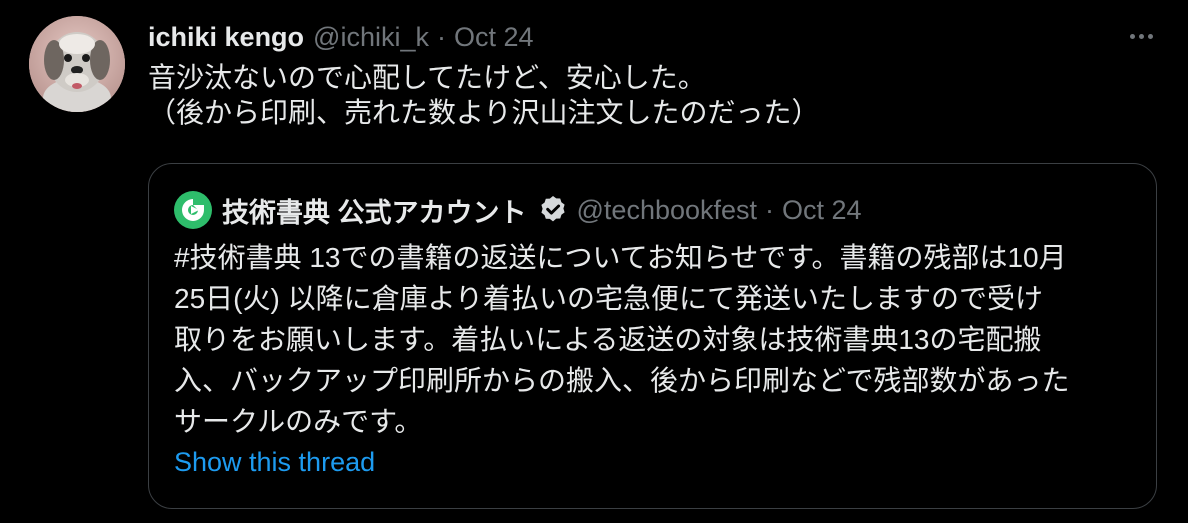 This screenshot has height=523, width=1188. I want to click on techbookfest-logo-icon, so click(193, 210).